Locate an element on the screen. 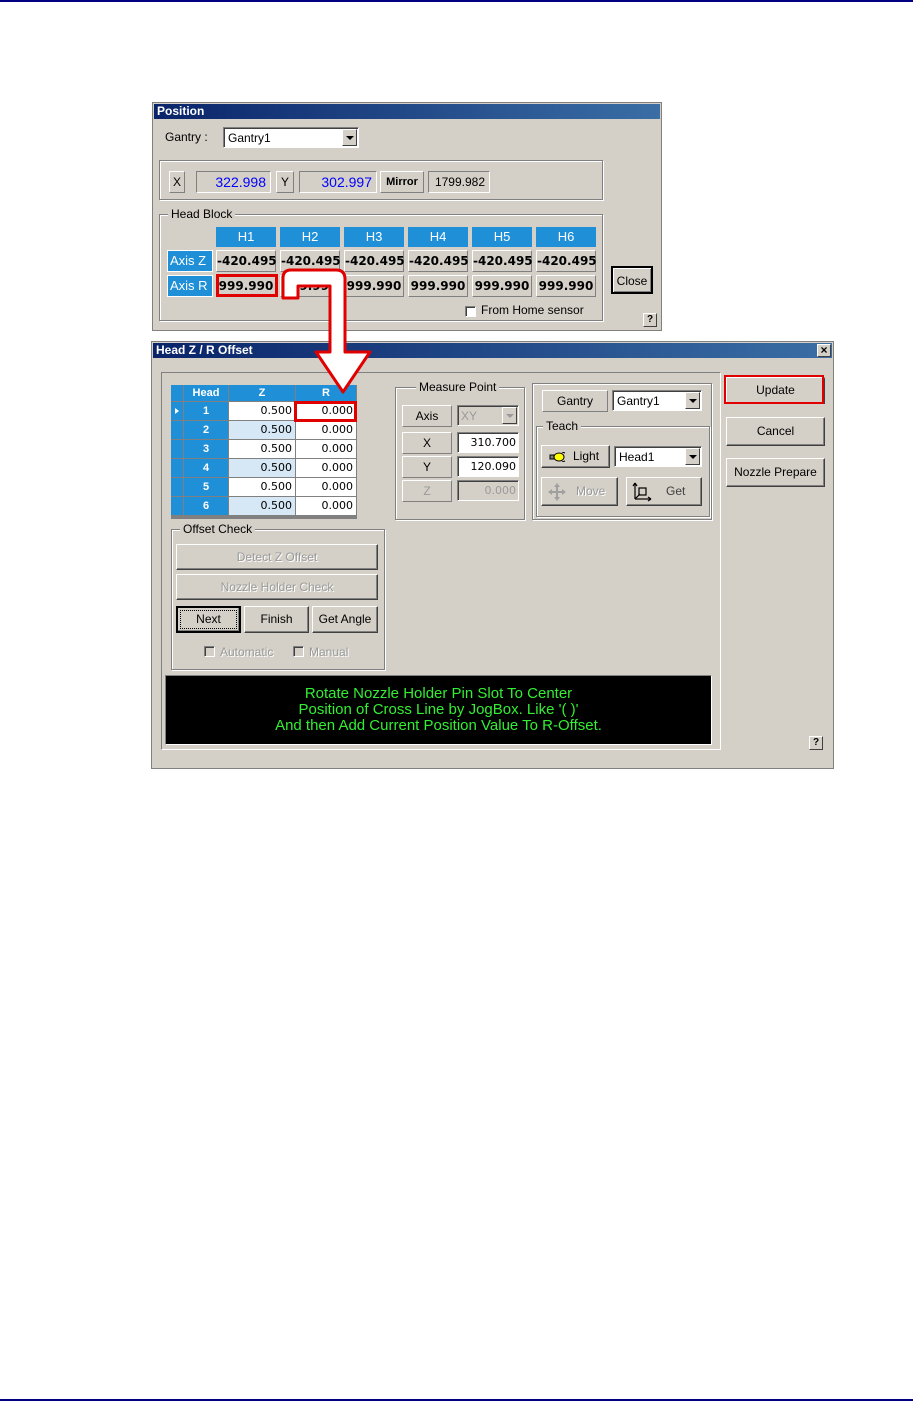  page-top-rule is located at coordinates (456, 1).